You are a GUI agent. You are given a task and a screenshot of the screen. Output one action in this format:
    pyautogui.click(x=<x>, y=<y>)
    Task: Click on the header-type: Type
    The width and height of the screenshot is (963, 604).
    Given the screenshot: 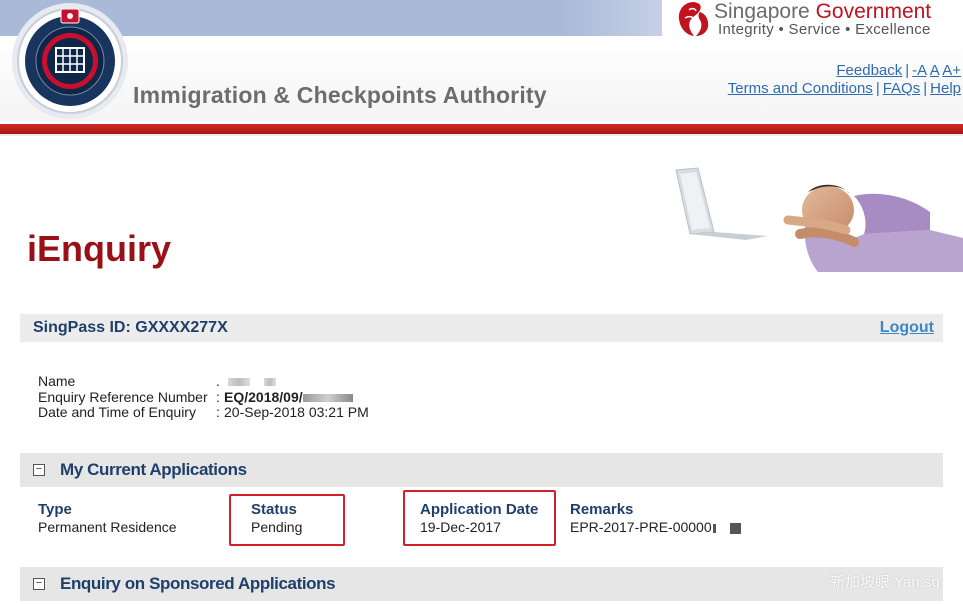 What is the action you would take?
    pyautogui.click(x=55, y=509)
    